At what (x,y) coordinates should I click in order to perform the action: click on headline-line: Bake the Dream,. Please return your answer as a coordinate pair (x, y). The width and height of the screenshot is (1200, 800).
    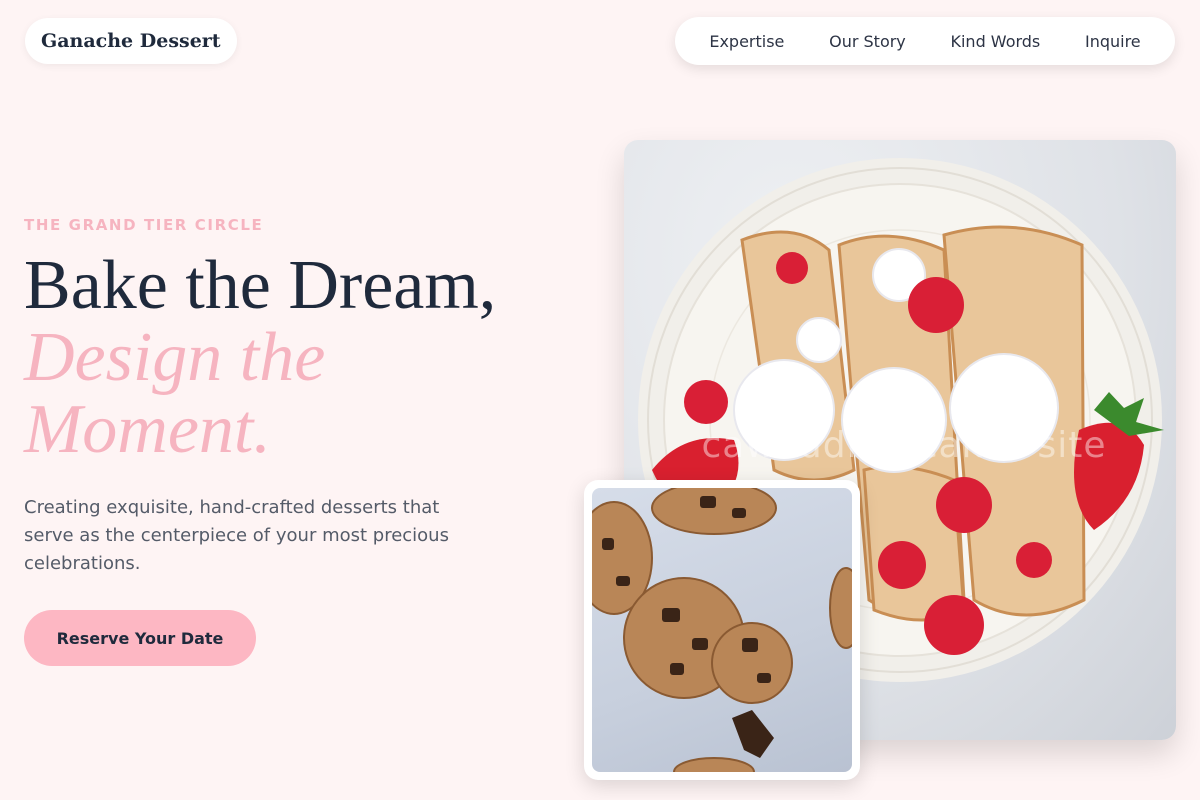
    Looking at the image, I should click on (260, 285).